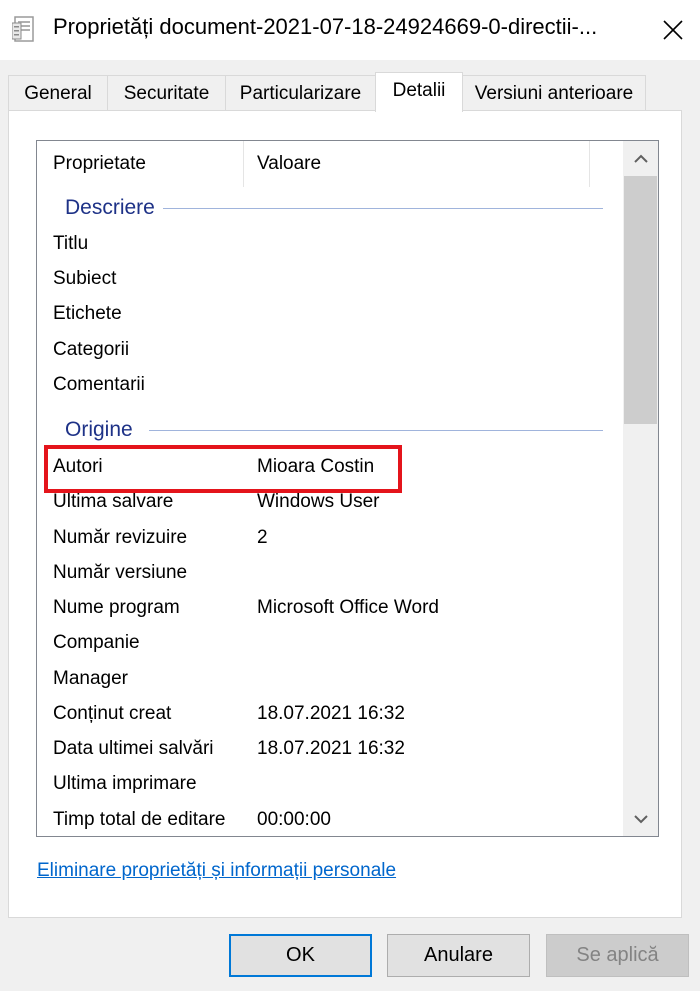 Image resolution: width=700 pixels, height=991 pixels. I want to click on scroll-up-button, so click(640, 158).